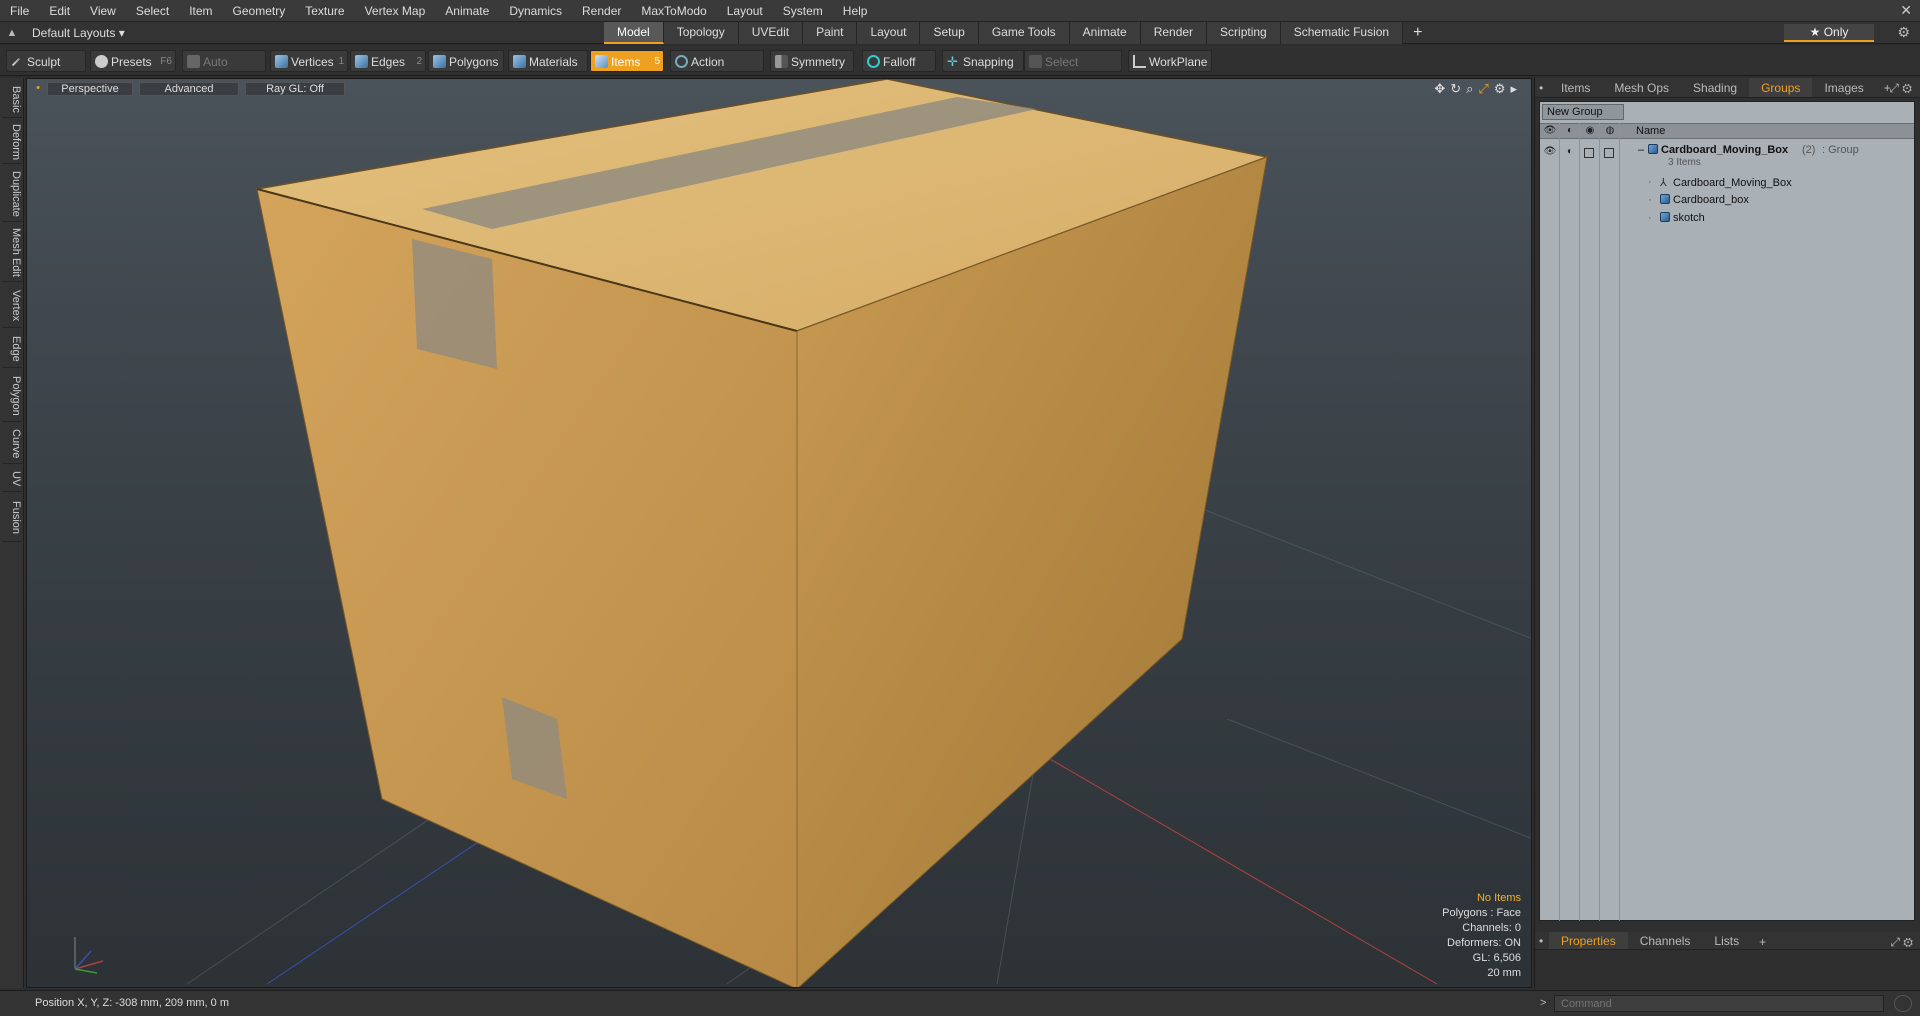 The image size is (1920, 1016). I want to click on items-button: Items 5, so click(627, 61).